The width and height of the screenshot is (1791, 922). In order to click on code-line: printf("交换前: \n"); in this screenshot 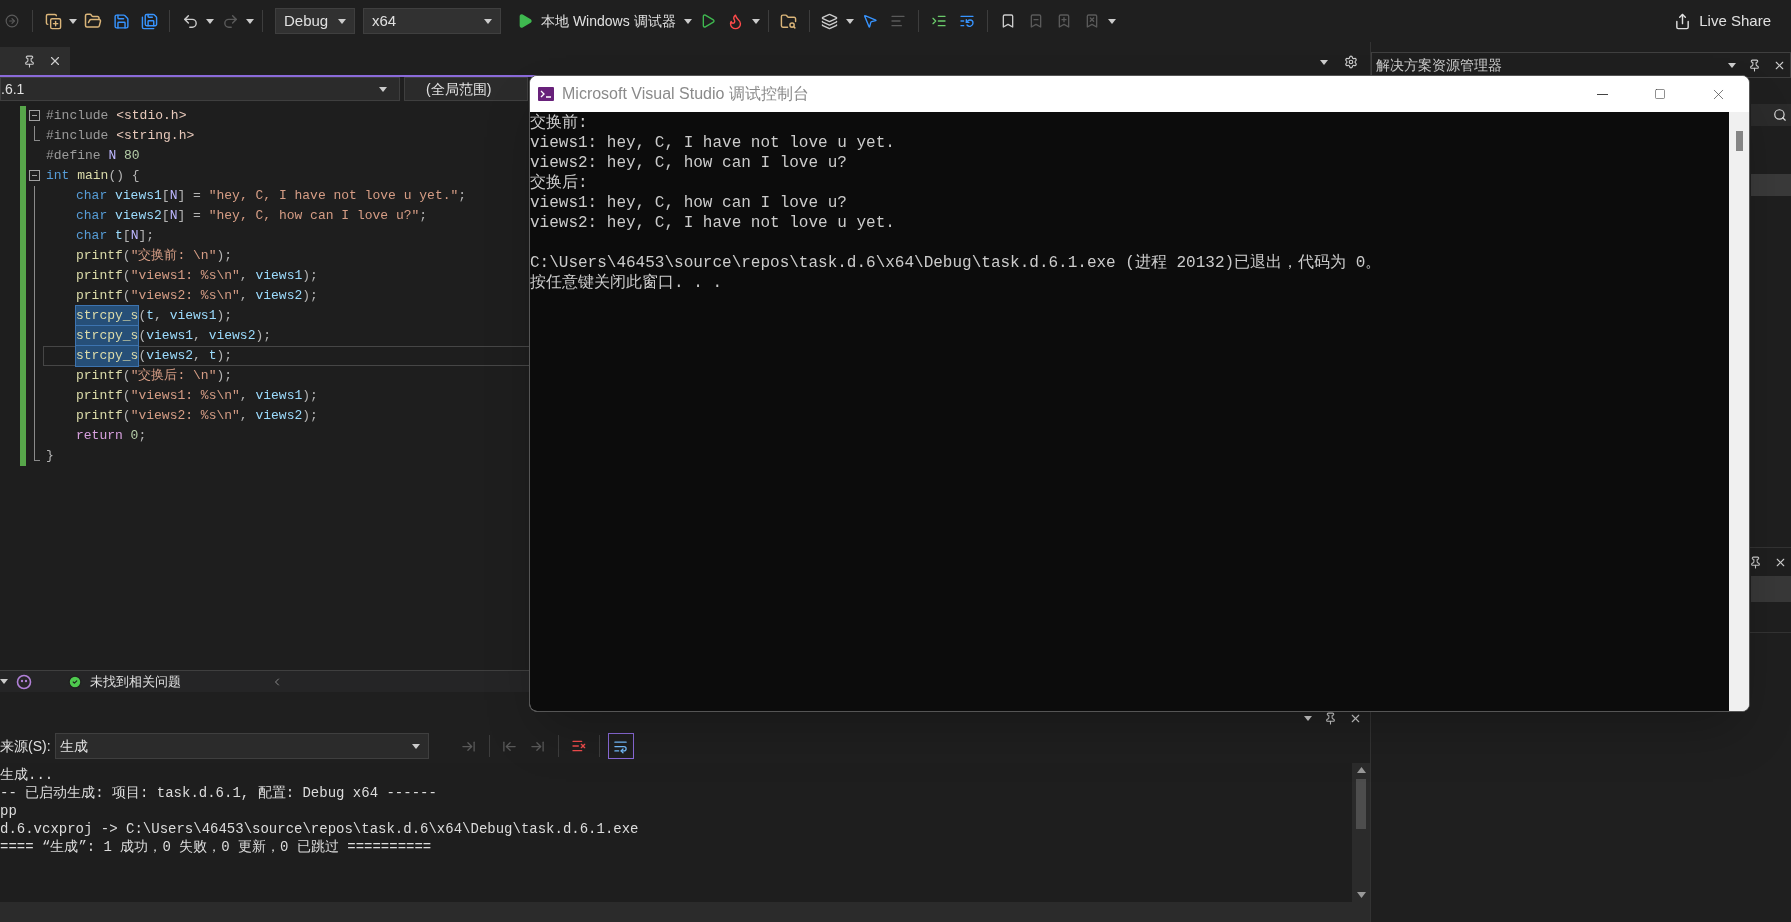, I will do `click(154, 256)`.